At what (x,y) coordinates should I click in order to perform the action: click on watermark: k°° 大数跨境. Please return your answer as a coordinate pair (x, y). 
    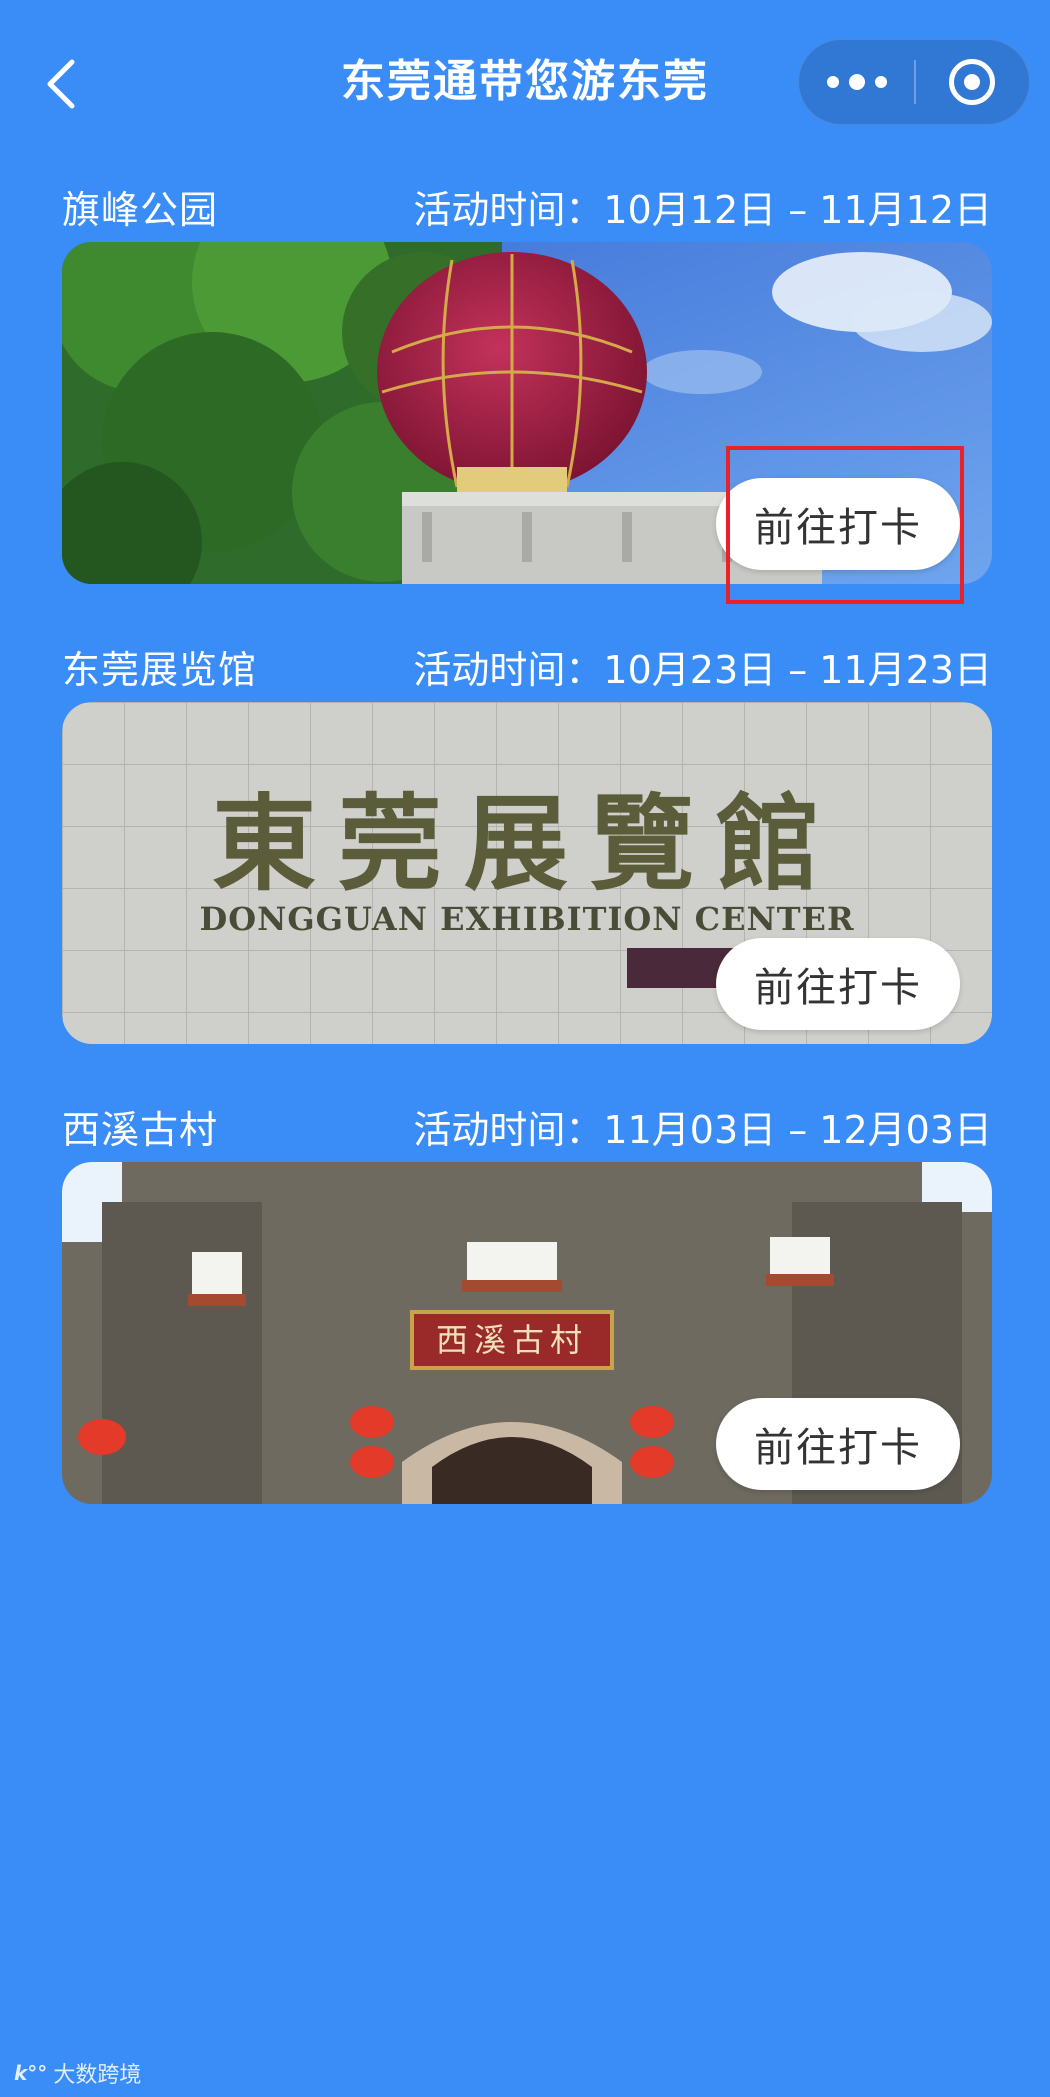
    Looking at the image, I should click on (77, 2073).